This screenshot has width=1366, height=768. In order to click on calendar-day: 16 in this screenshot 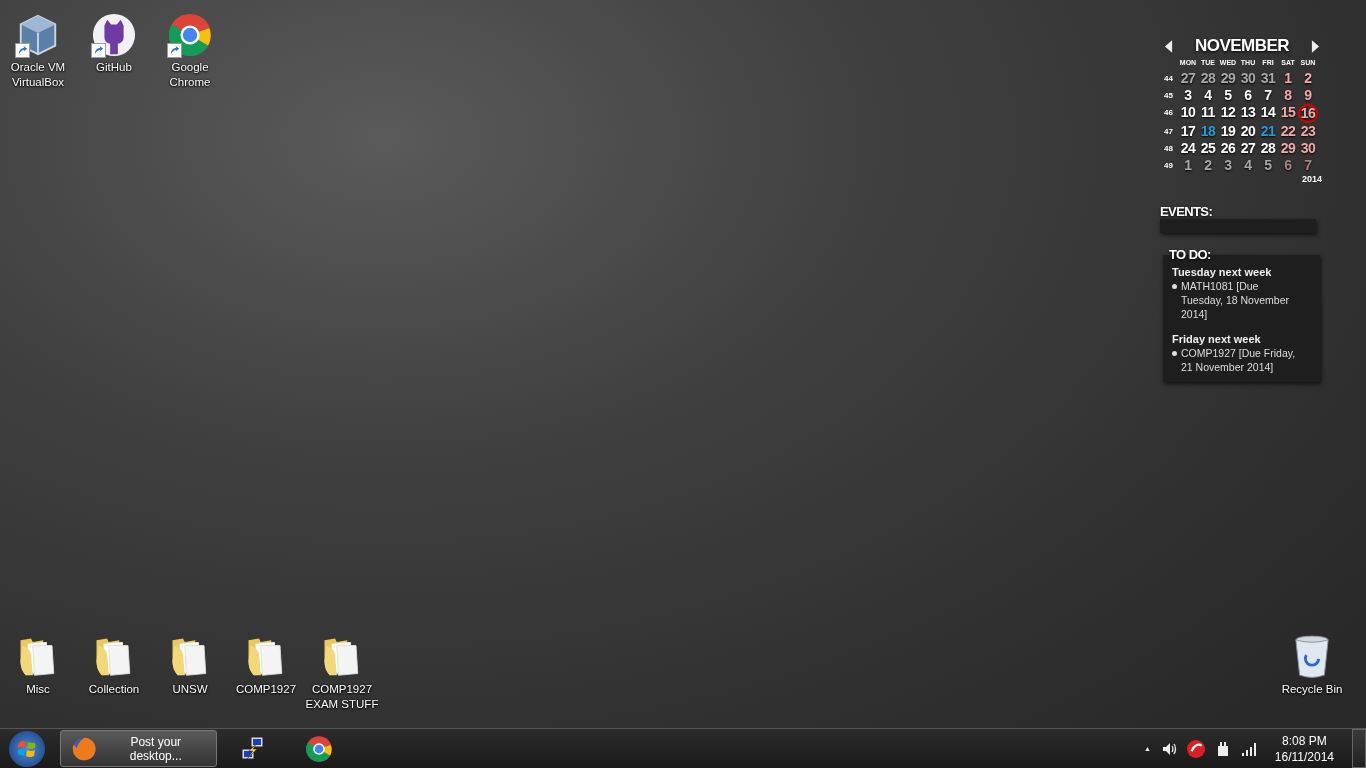, I will do `click(1308, 113)`.